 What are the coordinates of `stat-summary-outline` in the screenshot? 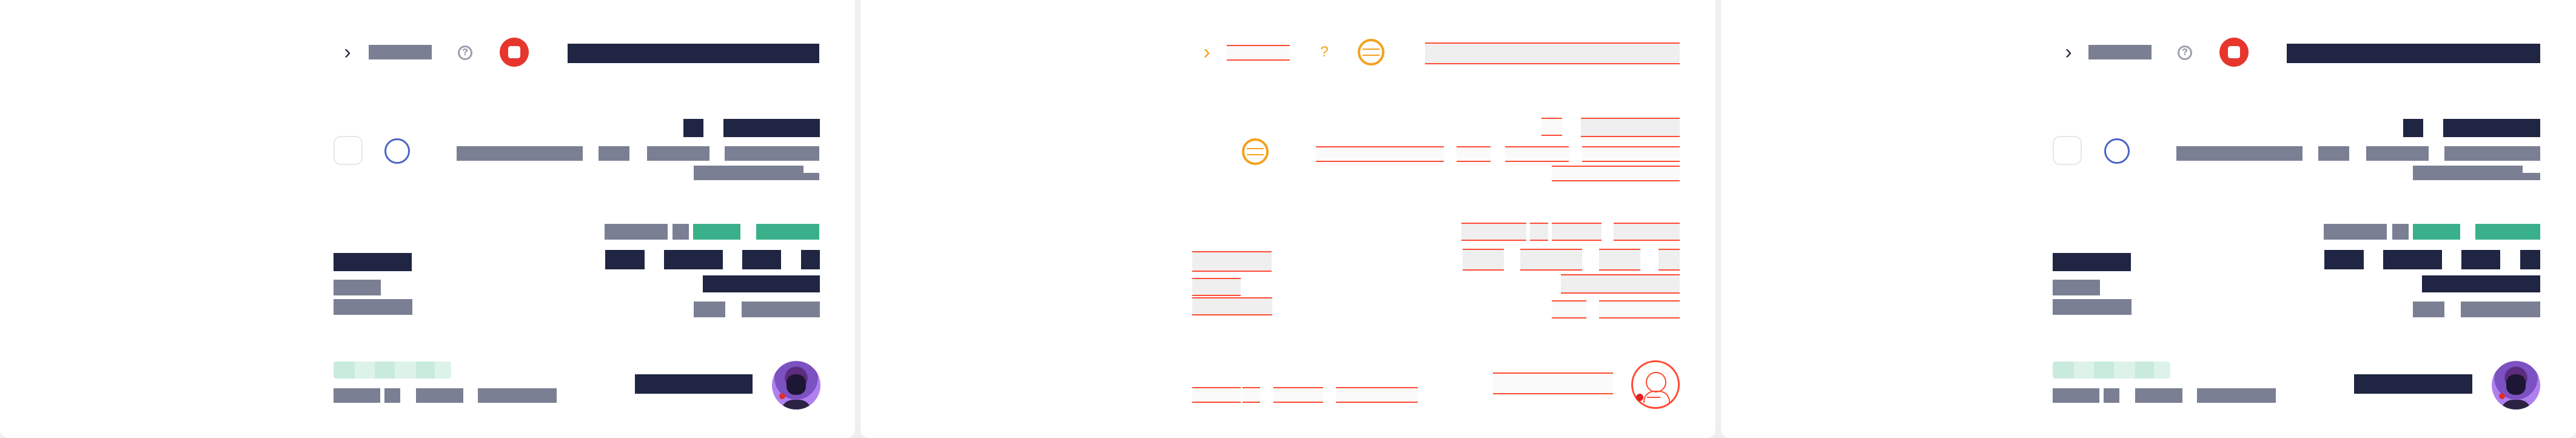 It's located at (1620, 284).